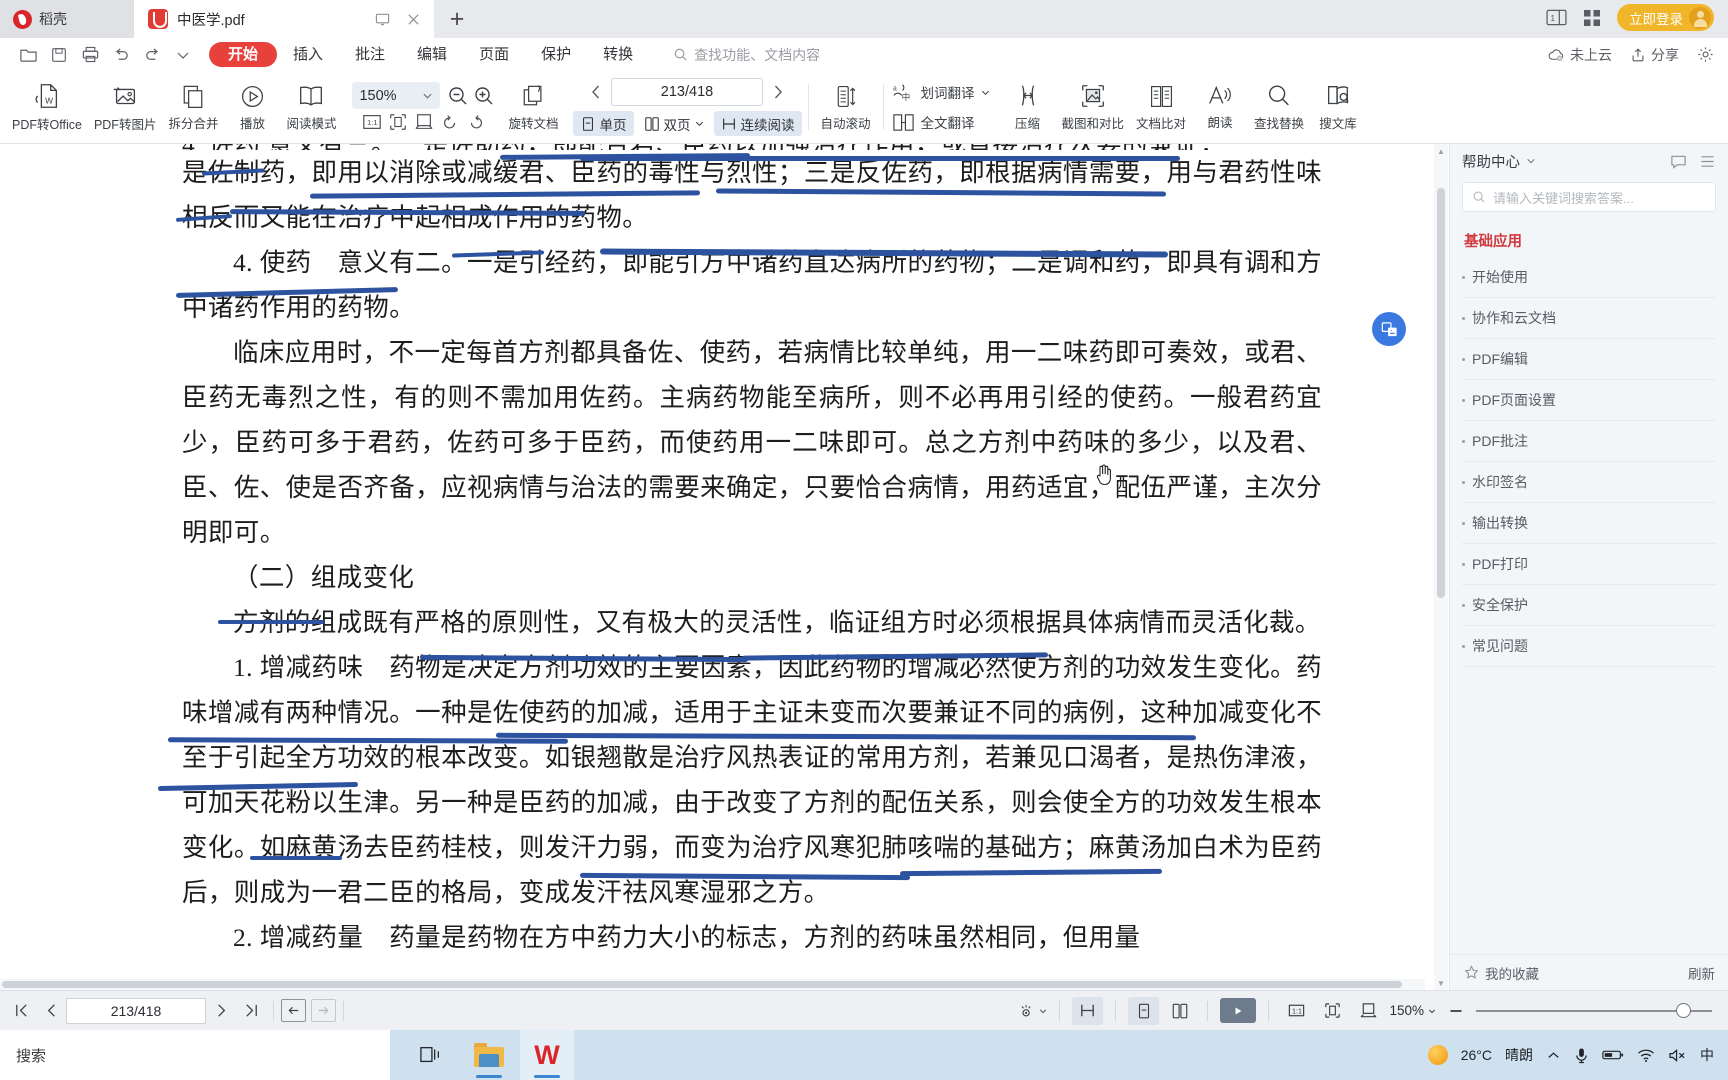  Describe the element at coordinates (1088, 1010) in the screenshot. I see `continuous-read-button` at that location.